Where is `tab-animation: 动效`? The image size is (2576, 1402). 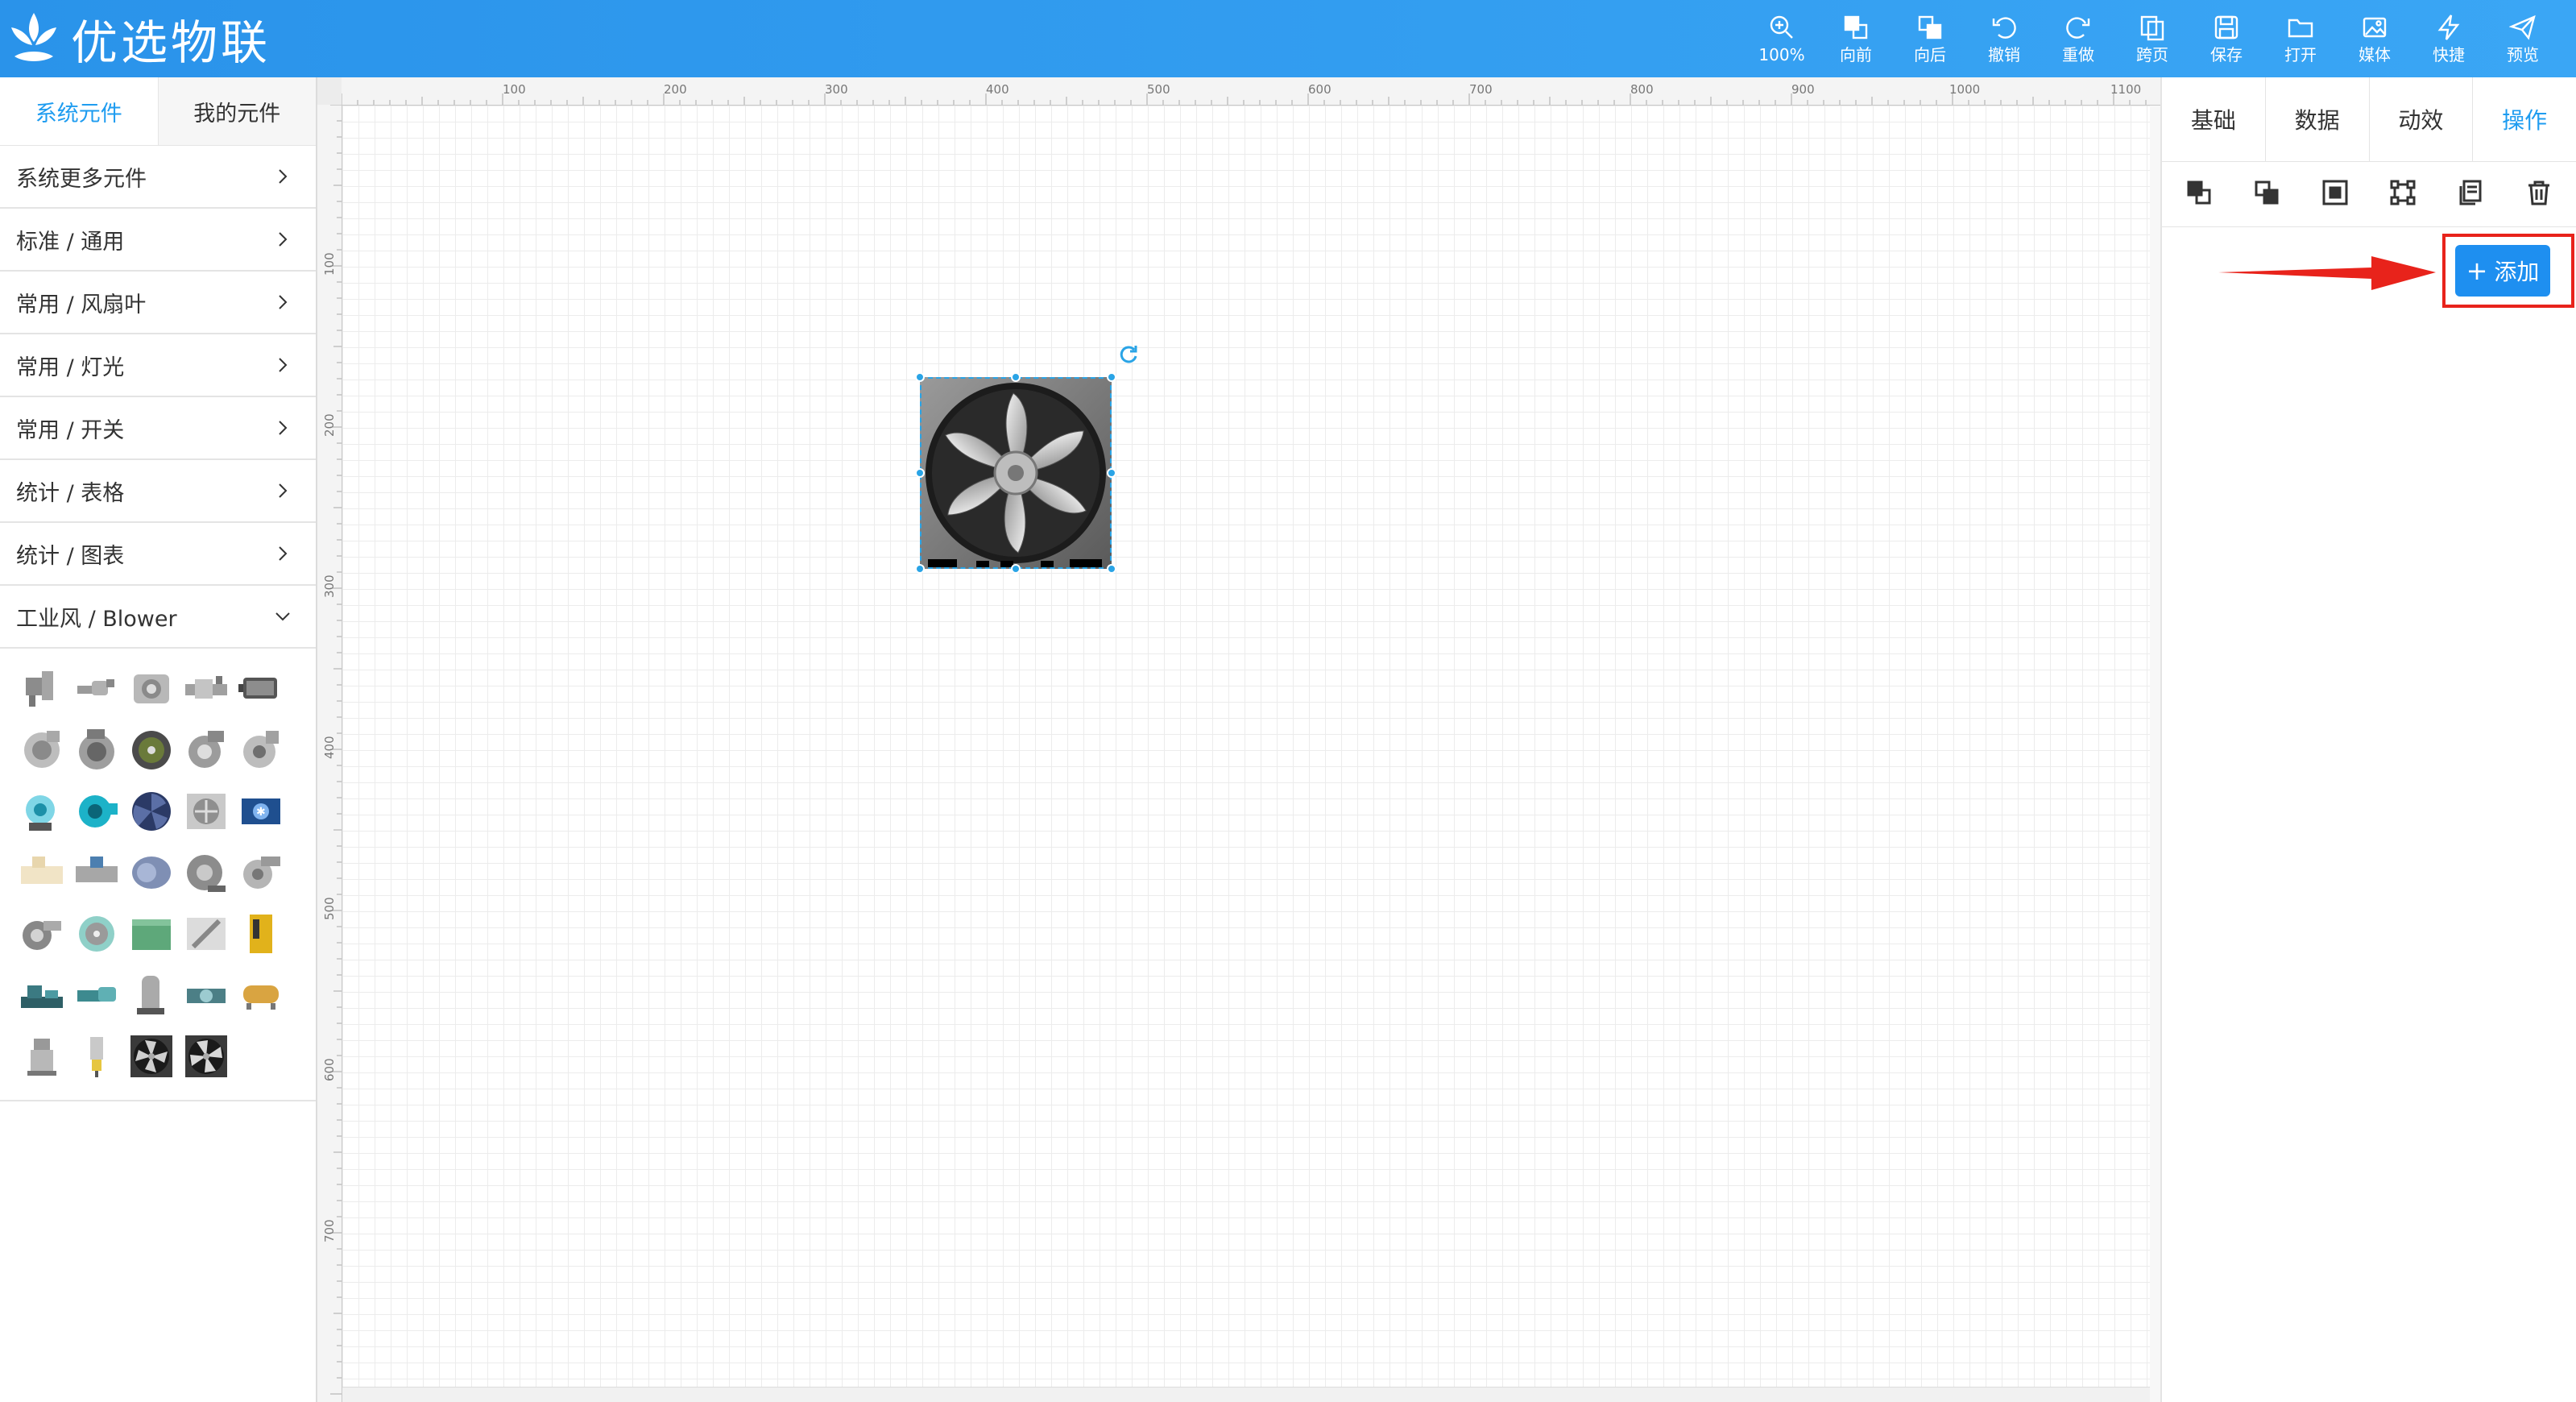 tab-animation: 动效 is located at coordinates (2422, 119).